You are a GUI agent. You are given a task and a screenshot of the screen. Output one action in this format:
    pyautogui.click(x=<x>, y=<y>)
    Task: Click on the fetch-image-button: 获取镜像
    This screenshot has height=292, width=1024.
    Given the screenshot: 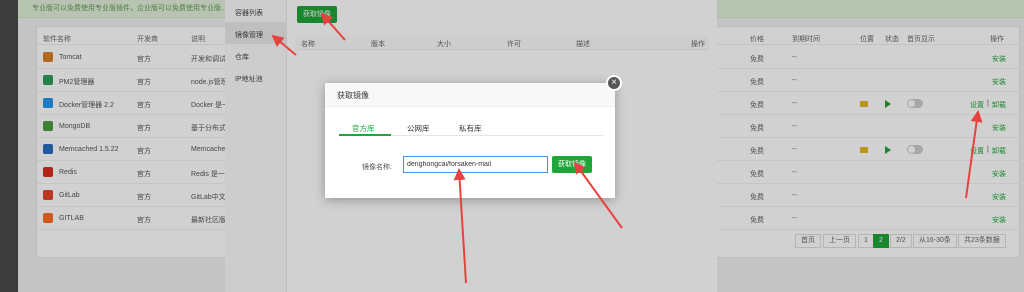 What is the action you would take?
    pyautogui.click(x=572, y=164)
    